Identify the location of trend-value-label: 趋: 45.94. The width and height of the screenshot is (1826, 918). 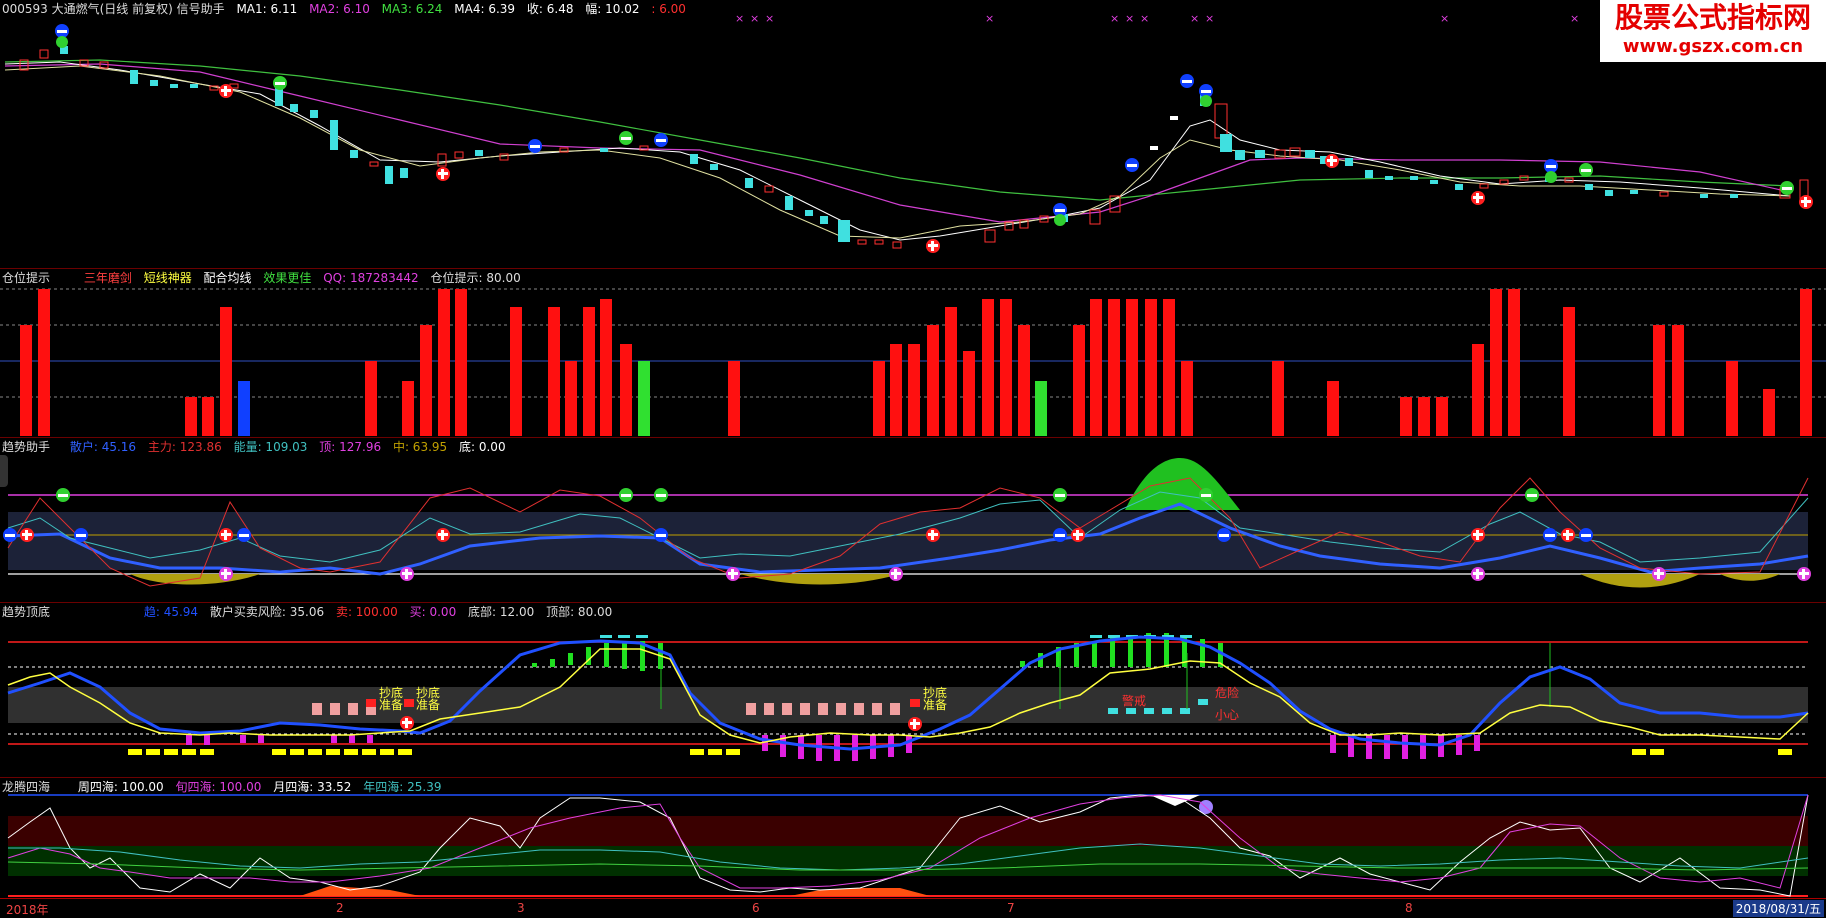
(171, 612).